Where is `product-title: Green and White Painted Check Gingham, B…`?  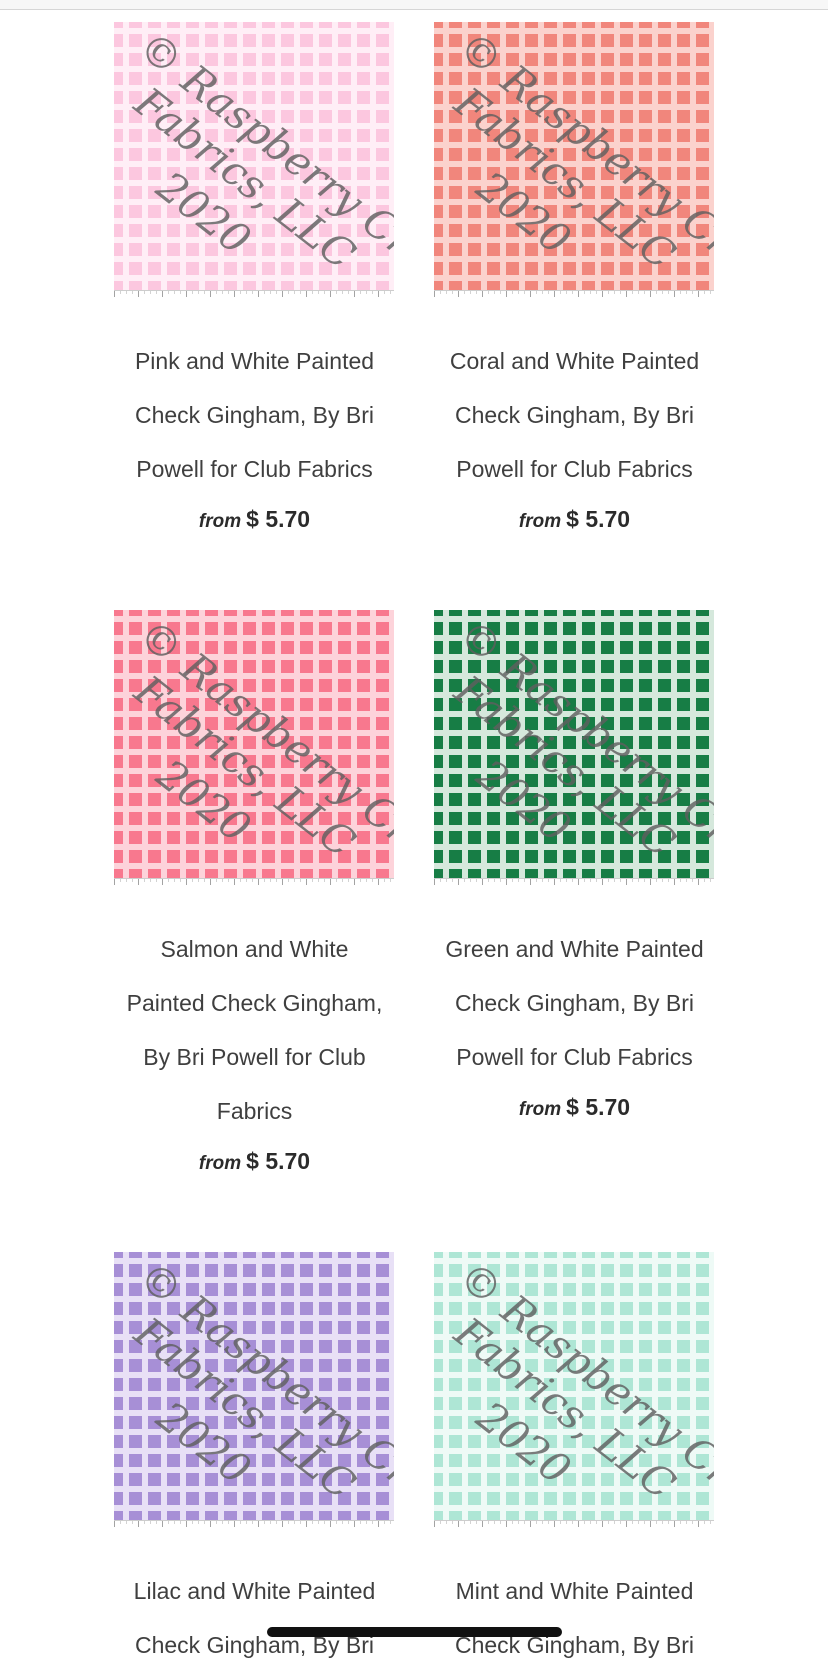
product-title: Green and White Painted Check Gingham, B… is located at coordinates (574, 1003).